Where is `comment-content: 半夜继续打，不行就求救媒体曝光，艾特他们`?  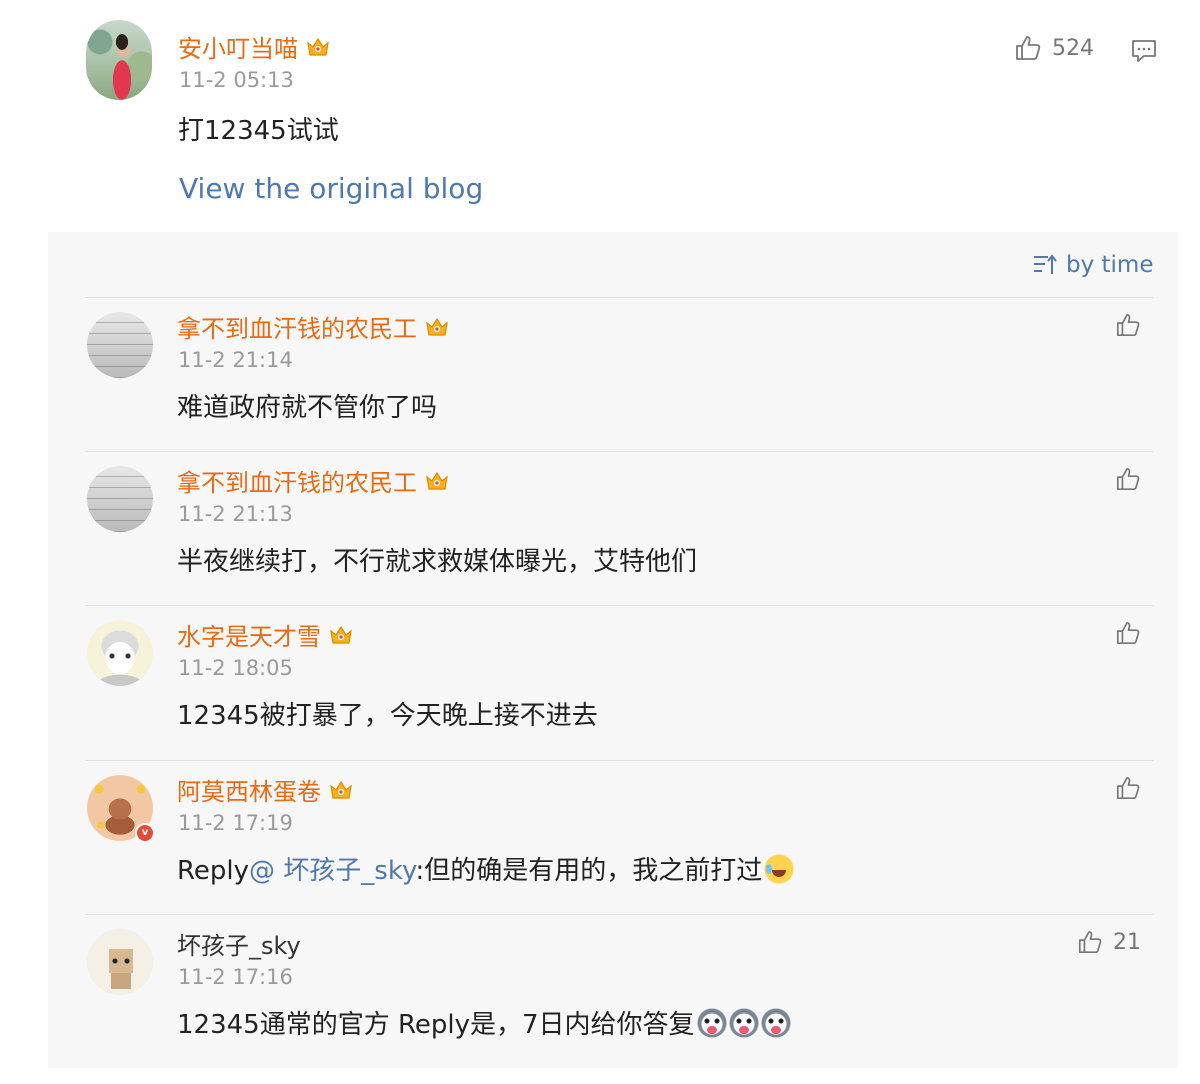 comment-content: 半夜继续打，不行就求救媒体曝光，艾特他们 is located at coordinates (437, 562).